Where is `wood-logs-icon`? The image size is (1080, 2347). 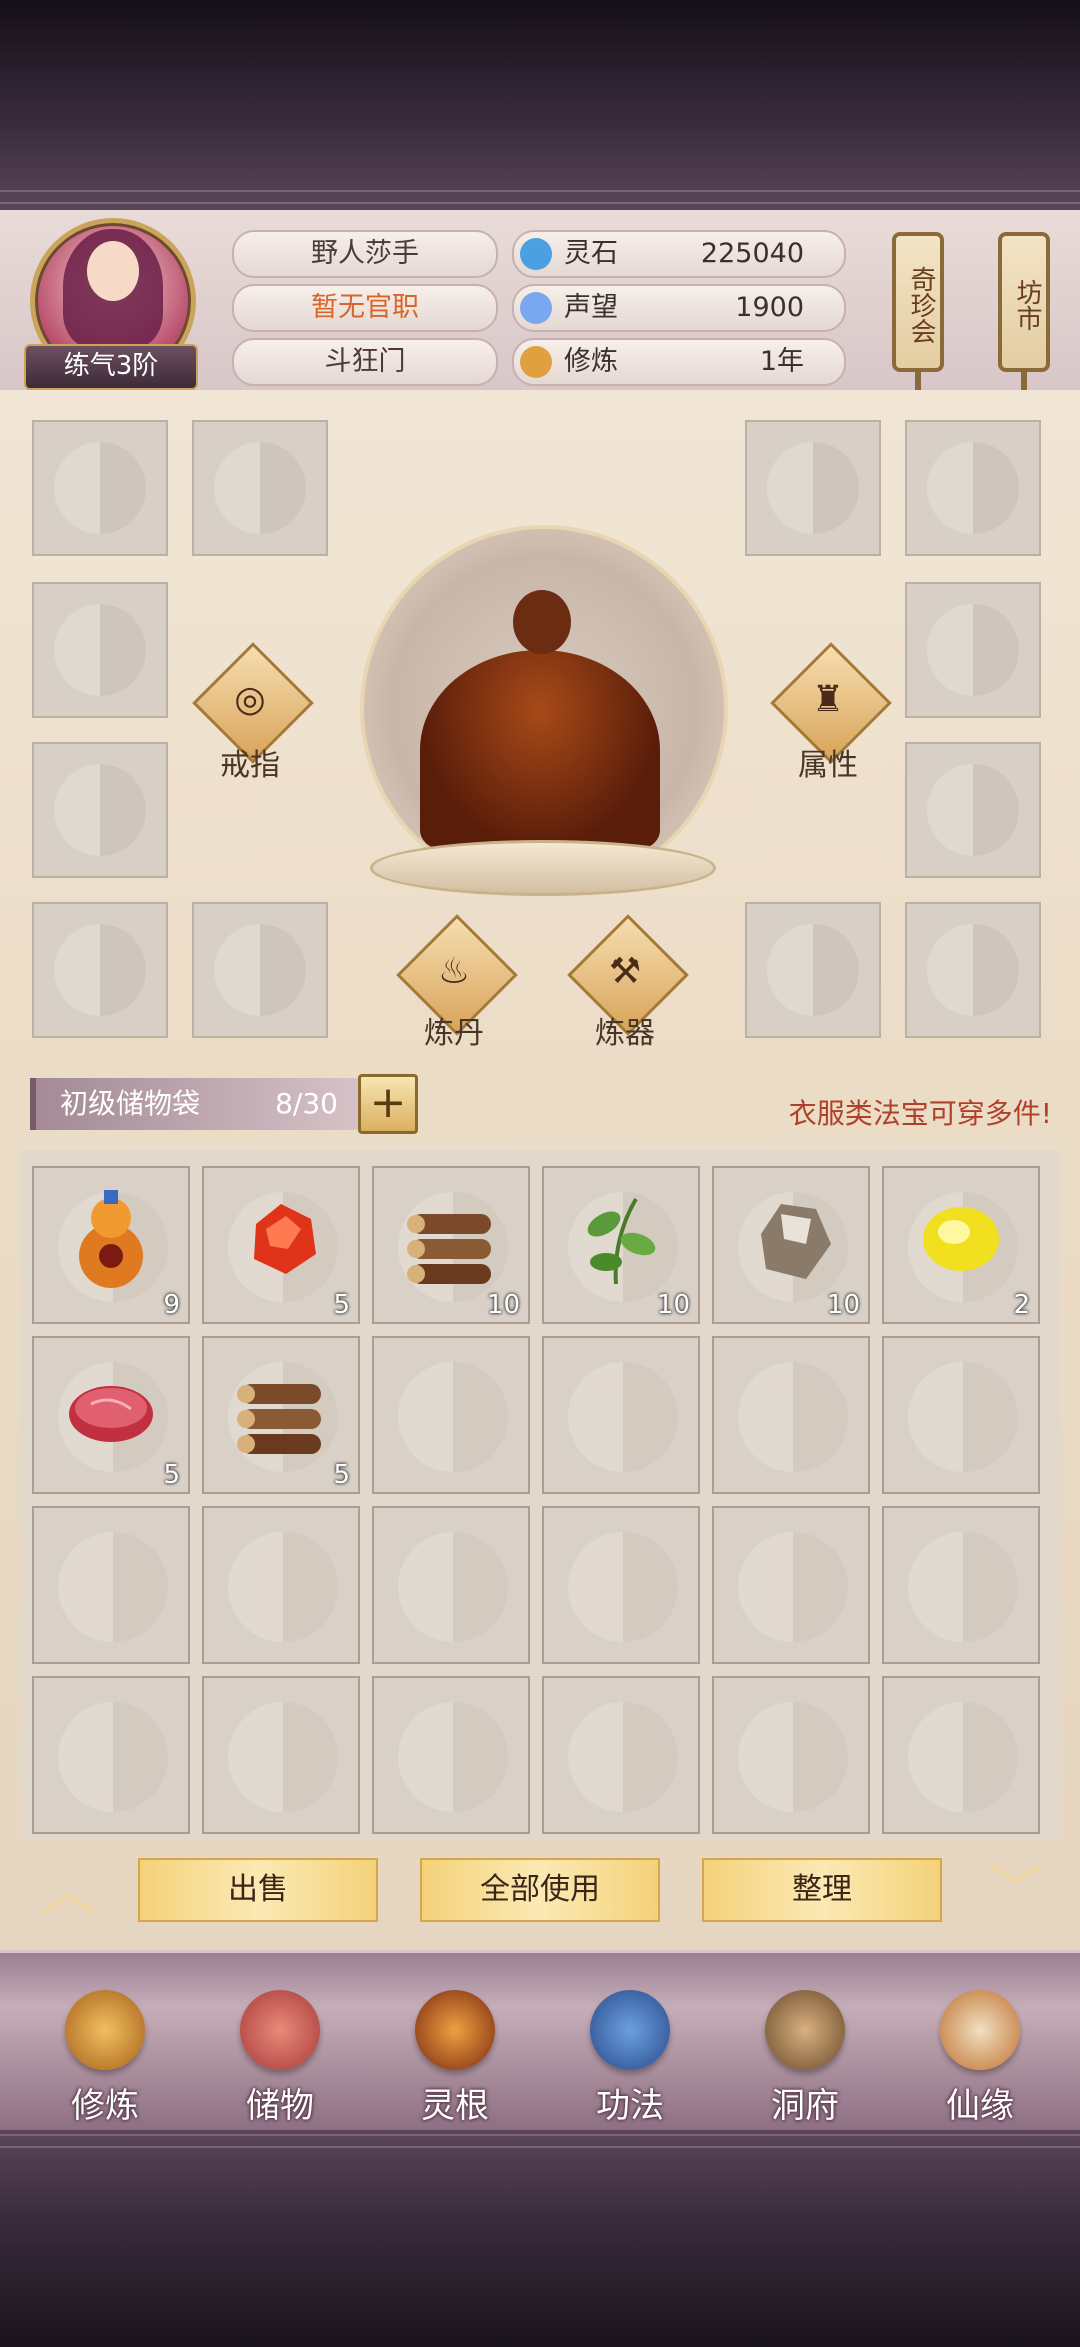
wood-logs-icon is located at coordinates (281, 1411).